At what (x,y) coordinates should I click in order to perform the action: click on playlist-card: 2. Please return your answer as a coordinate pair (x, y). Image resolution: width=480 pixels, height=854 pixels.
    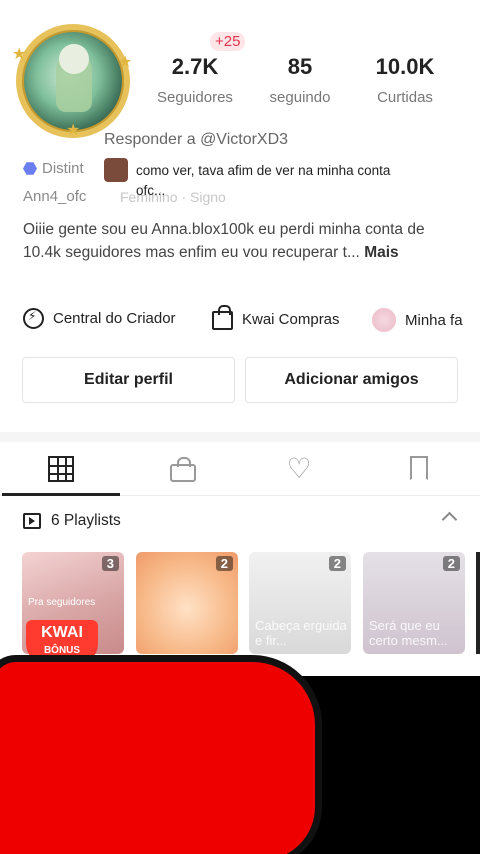
    Looking at the image, I should click on (187, 603).